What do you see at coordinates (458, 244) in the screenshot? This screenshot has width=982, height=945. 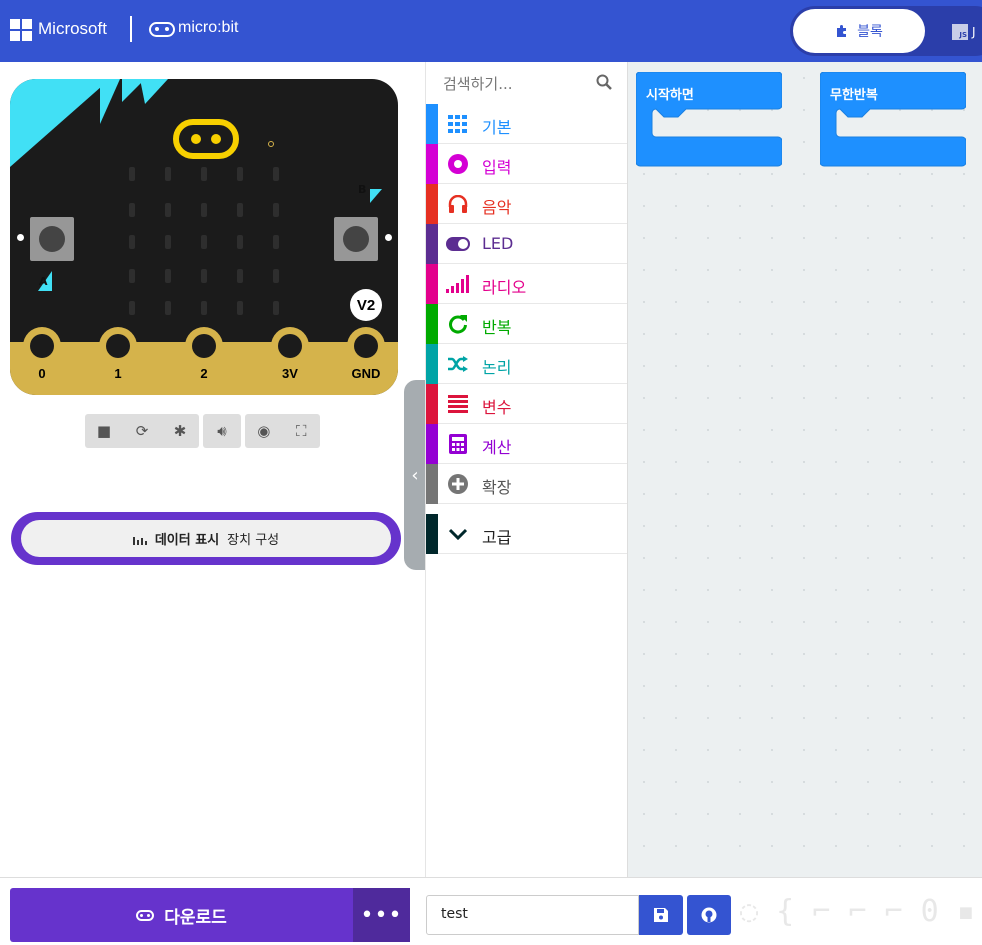 I see `toggle-icon` at bounding box center [458, 244].